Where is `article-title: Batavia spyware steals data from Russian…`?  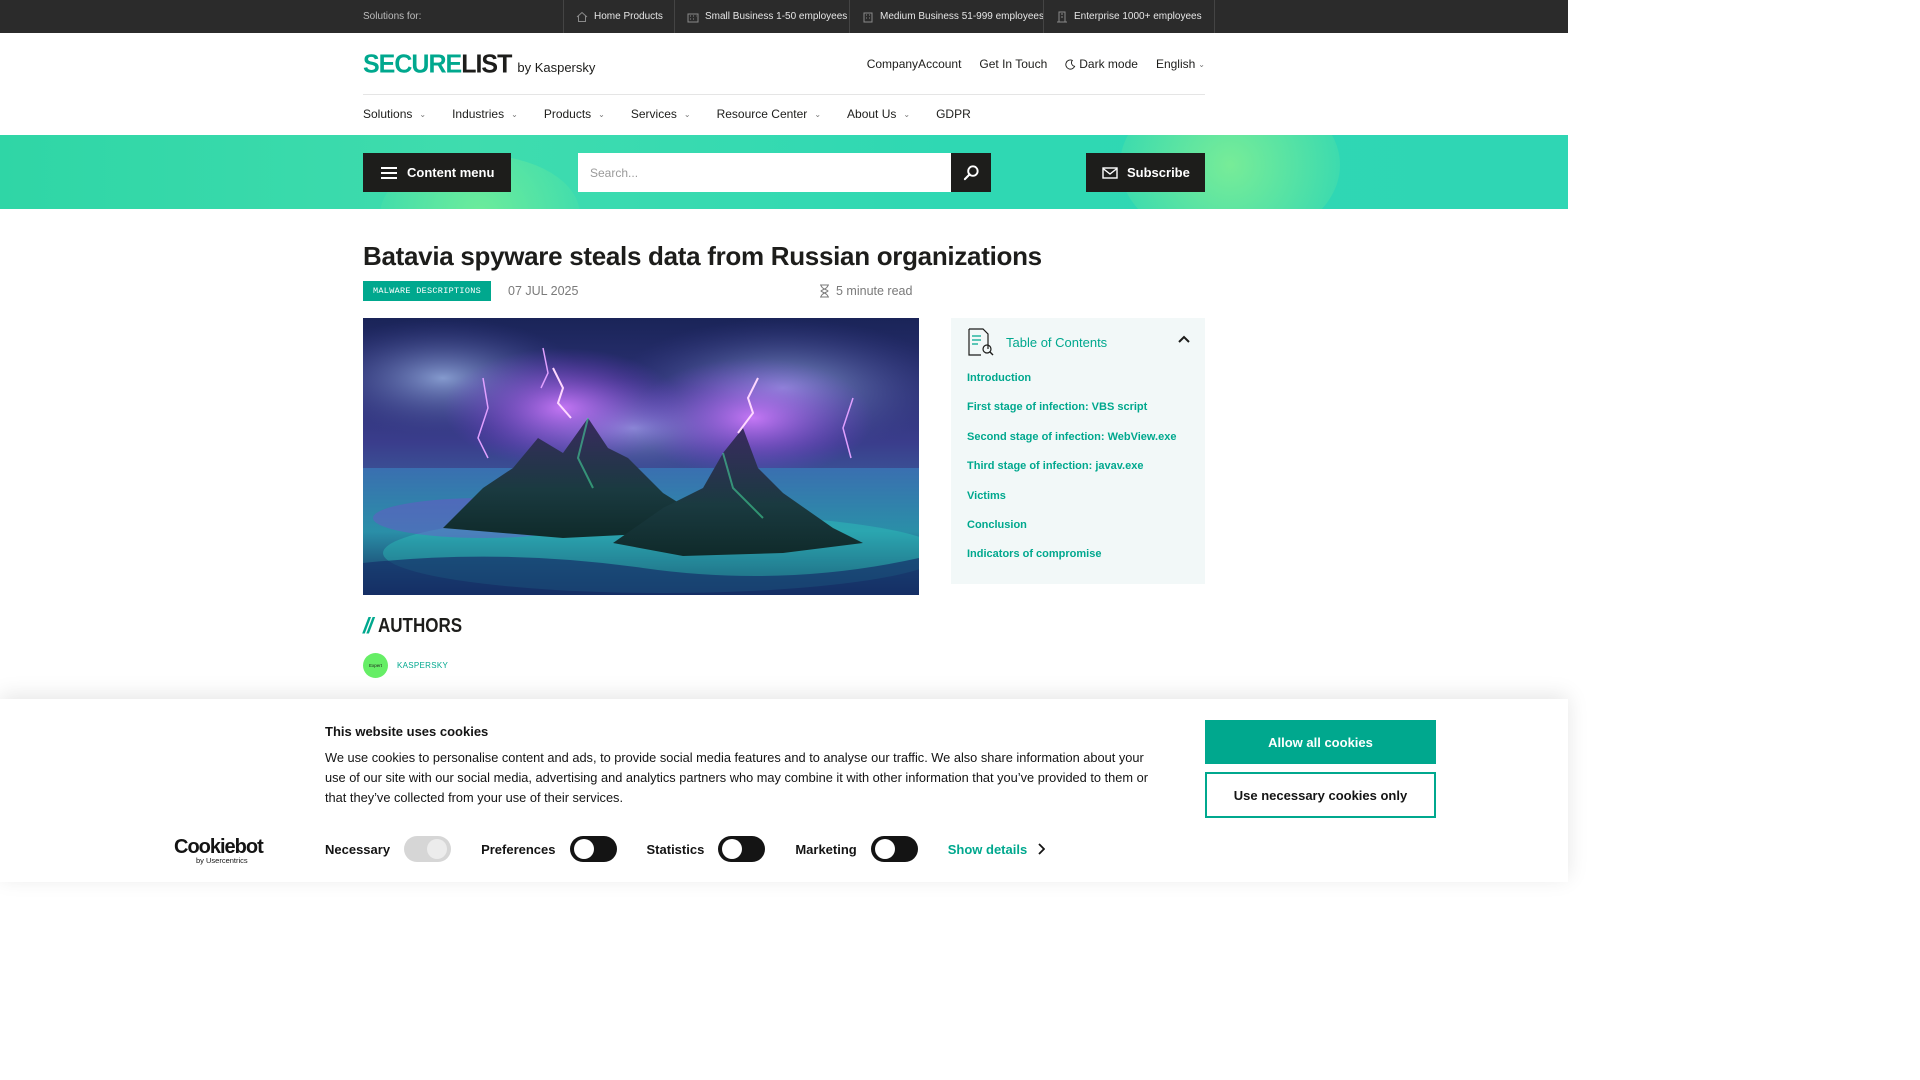 article-title: Batavia spyware steals data from Russian… is located at coordinates (702, 256).